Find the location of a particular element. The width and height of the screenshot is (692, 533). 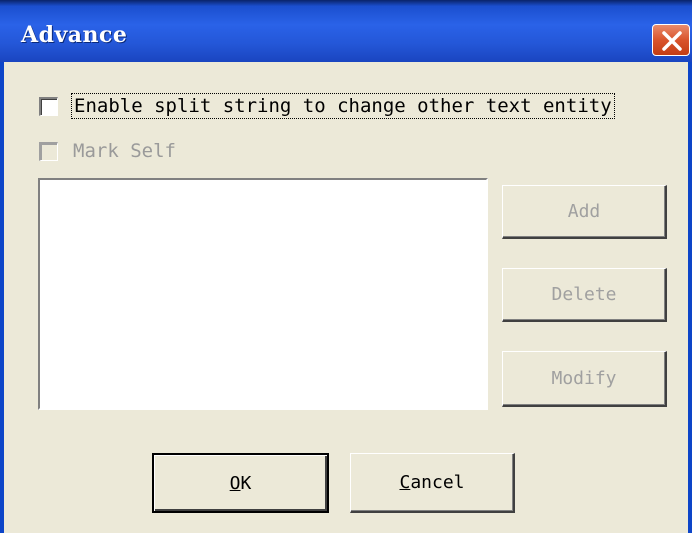

cancel-button-label: Cancel is located at coordinates (432, 482).